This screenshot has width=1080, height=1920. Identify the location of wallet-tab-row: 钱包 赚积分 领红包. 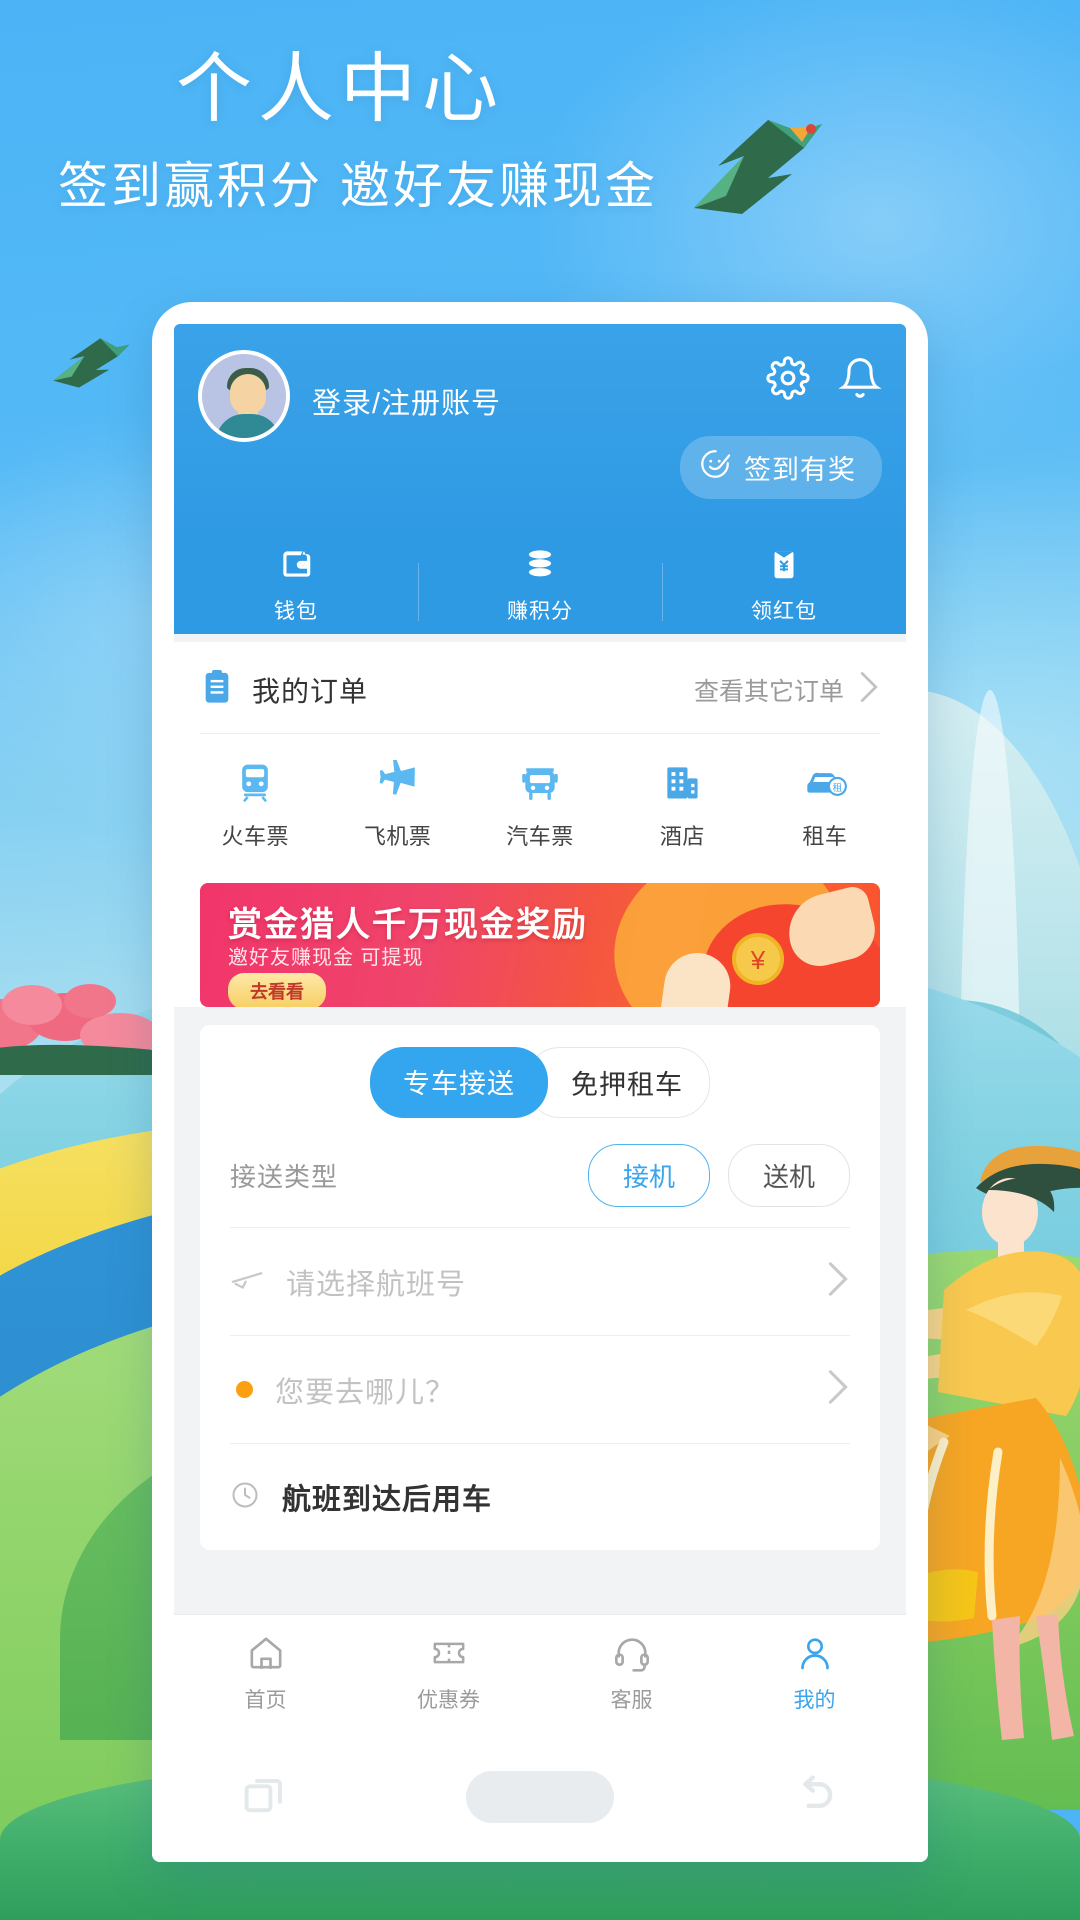
(540, 585).